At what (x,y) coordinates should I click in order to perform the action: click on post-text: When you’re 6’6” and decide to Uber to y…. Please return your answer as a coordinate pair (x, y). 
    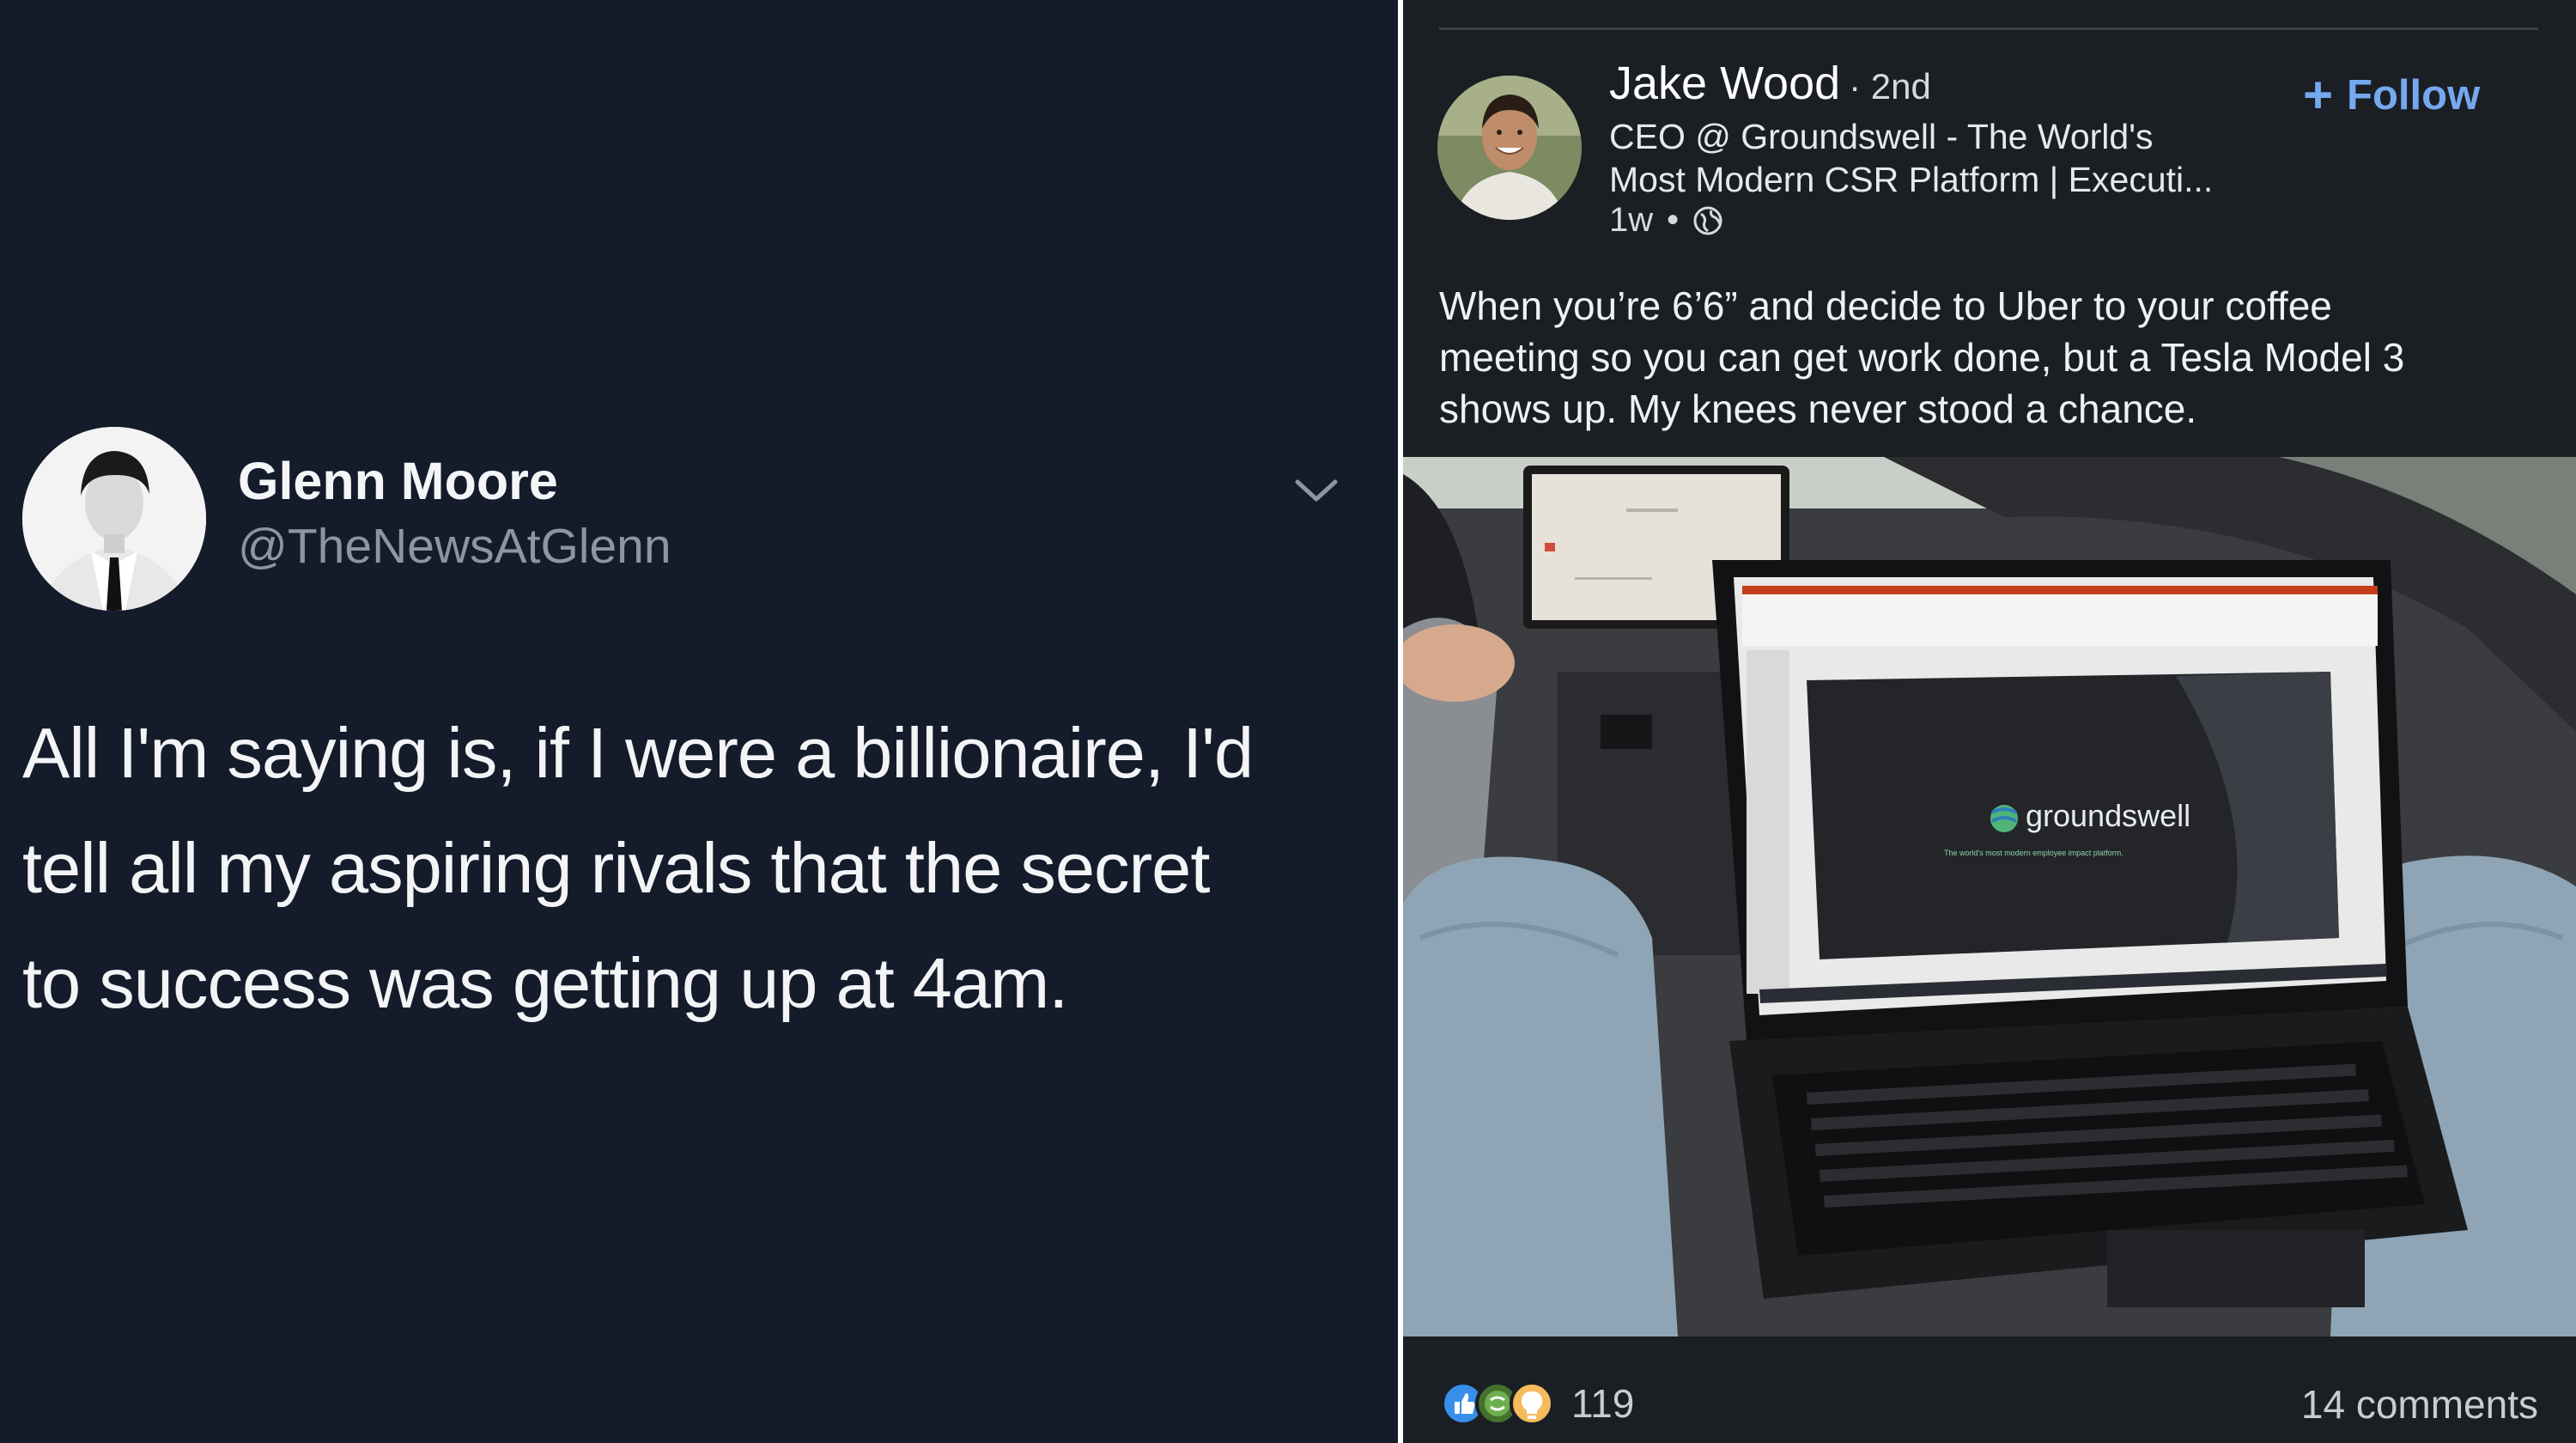
    Looking at the image, I should click on (1993, 357).